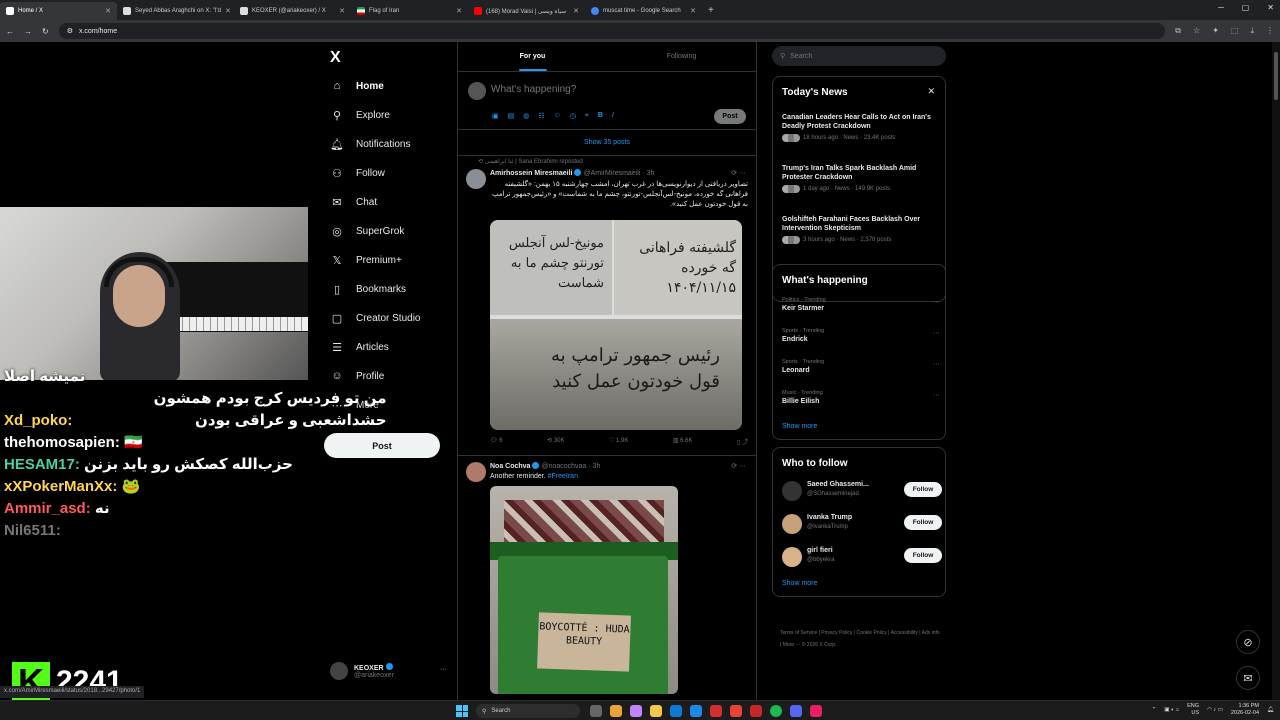 The width and height of the screenshot is (1280, 720). What do you see at coordinates (1235, 31) in the screenshot?
I see `puzzle-icon: ⬚` at bounding box center [1235, 31].